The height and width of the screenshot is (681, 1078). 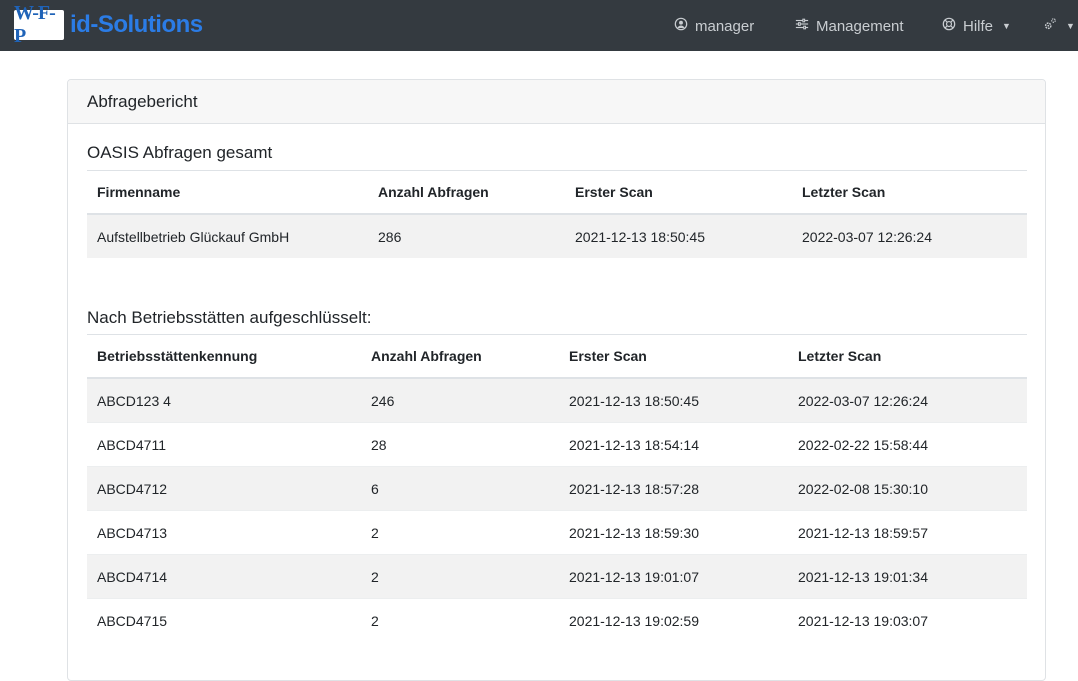 What do you see at coordinates (725, 26) in the screenshot?
I see `user-label: manager` at bounding box center [725, 26].